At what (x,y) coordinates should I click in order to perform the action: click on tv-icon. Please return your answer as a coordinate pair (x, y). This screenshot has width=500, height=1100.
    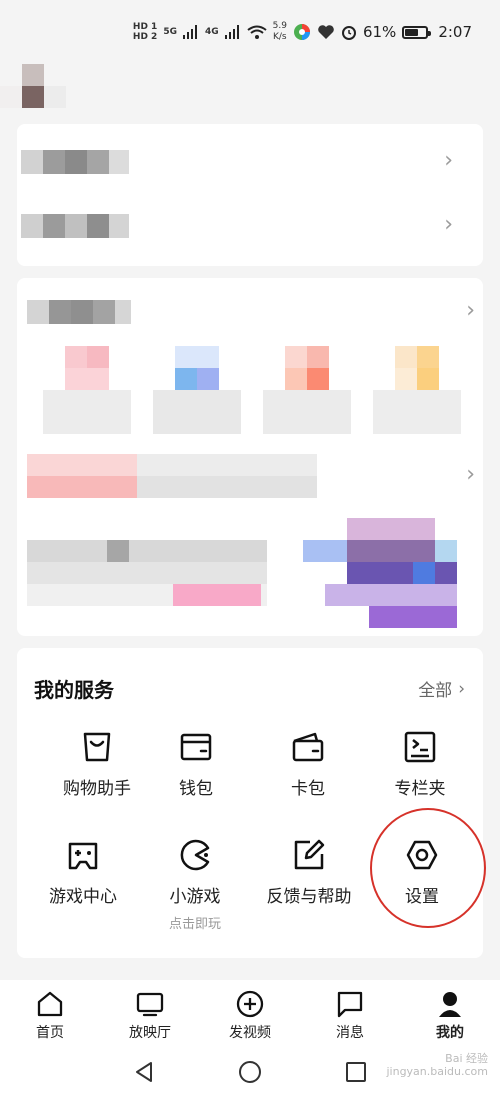
    Looking at the image, I should click on (150, 1004).